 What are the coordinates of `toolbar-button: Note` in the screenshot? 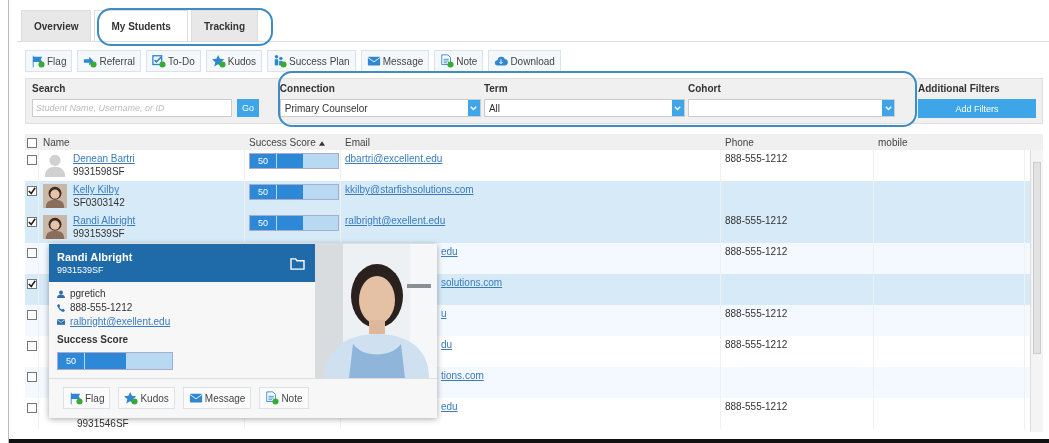 It's located at (459, 61).